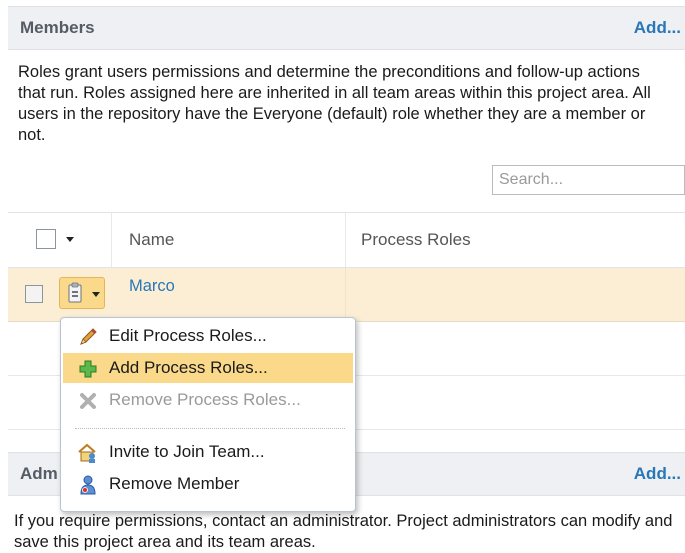 This screenshot has width=685, height=553. Describe the element at coordinates (34, 294) in the screenshot. I see `row-checkbox` at that location.